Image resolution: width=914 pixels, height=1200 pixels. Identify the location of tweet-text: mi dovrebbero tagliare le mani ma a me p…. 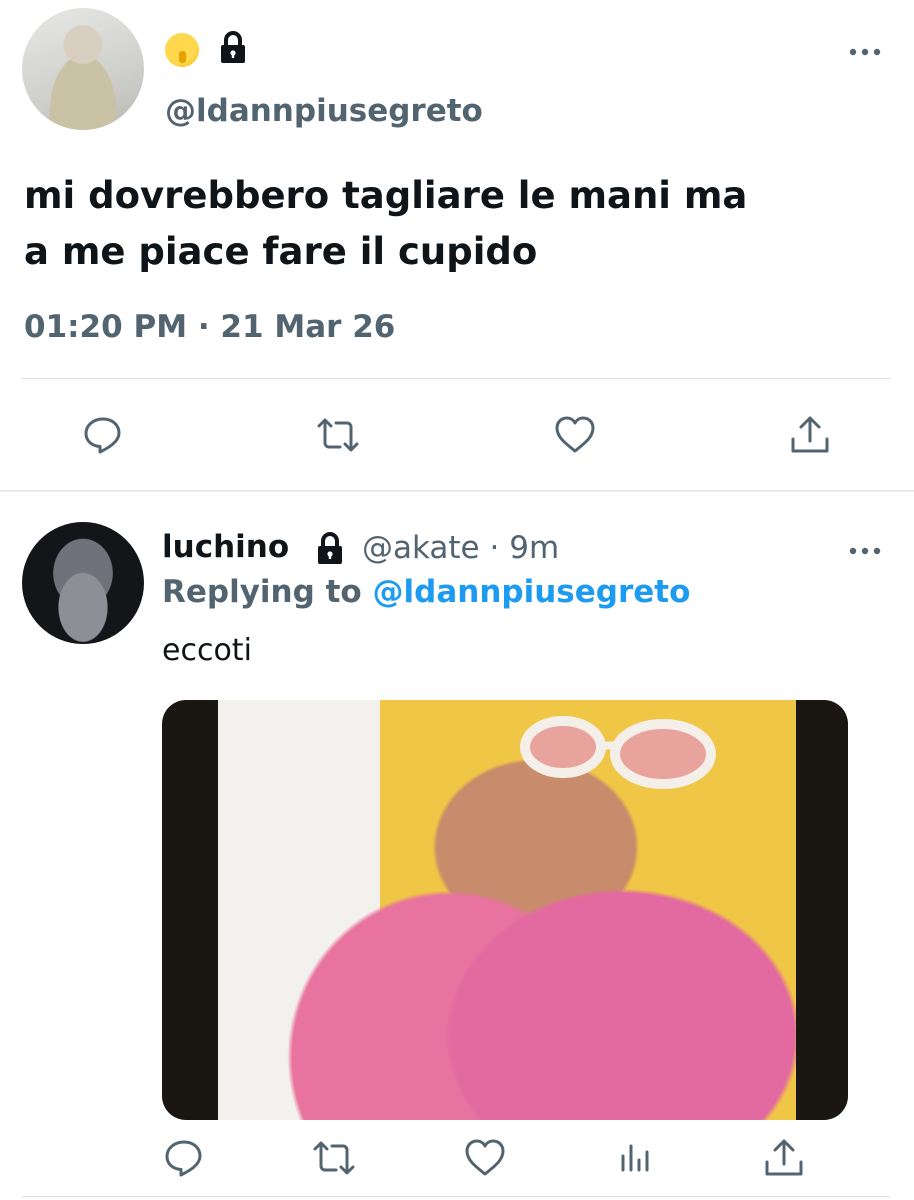
(459, 224).